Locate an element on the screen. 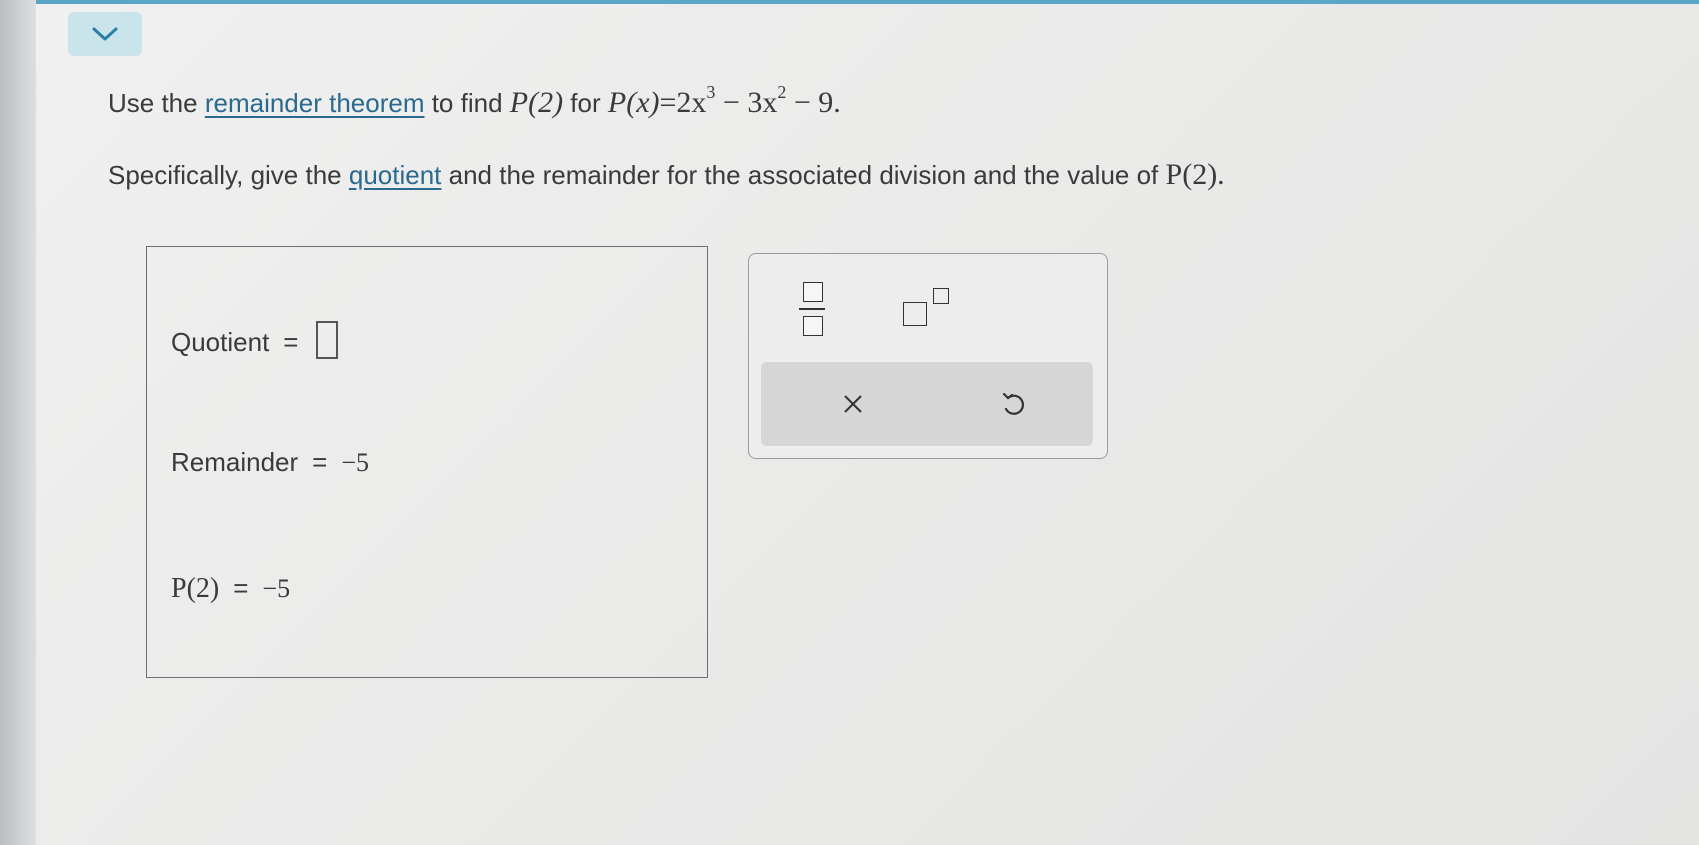  undo-icon is located at coordinates (1013, 403).